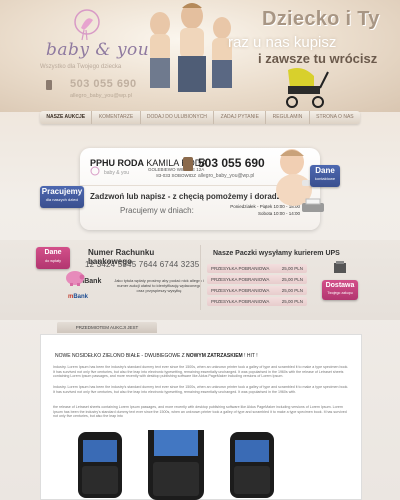 The image size is (400, 500). Describe the element at coordinates (66, 117) in the screenshot. I see `nav-item-nasze-aukcje: Nasze aukcje` at that location.